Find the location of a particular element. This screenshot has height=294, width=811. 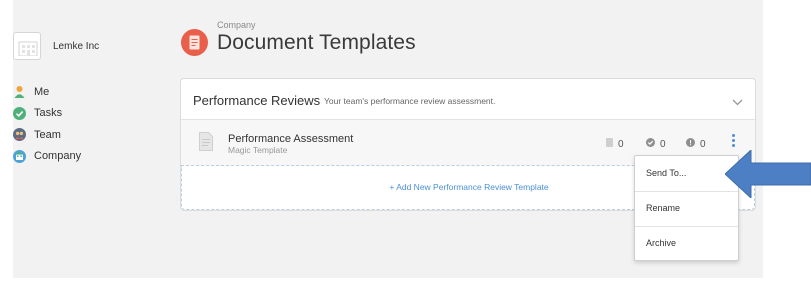

template-type: Magic Template is located at coordinates (258, 150).